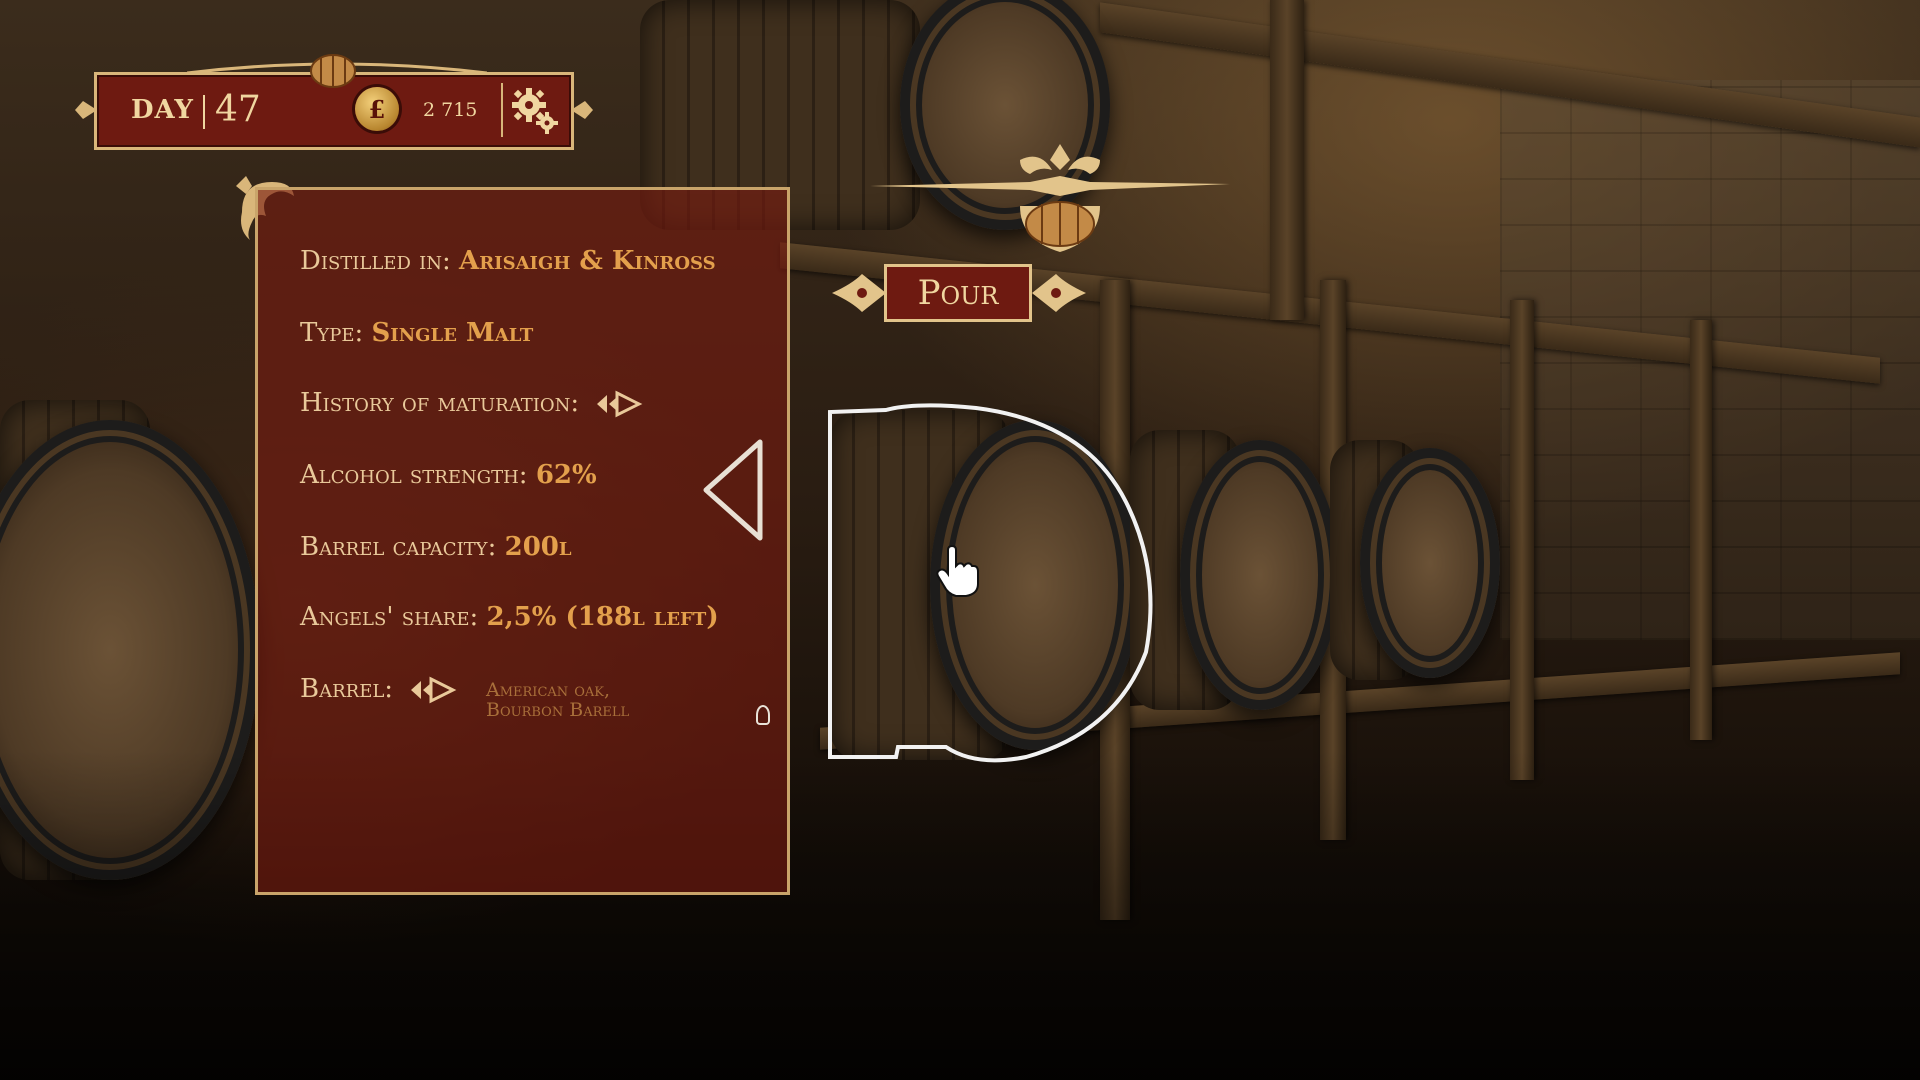 The height and width of the screenshot is (1080, 1920). I want to click on distilled-in-label: Distilled in:, so click(375, 261).